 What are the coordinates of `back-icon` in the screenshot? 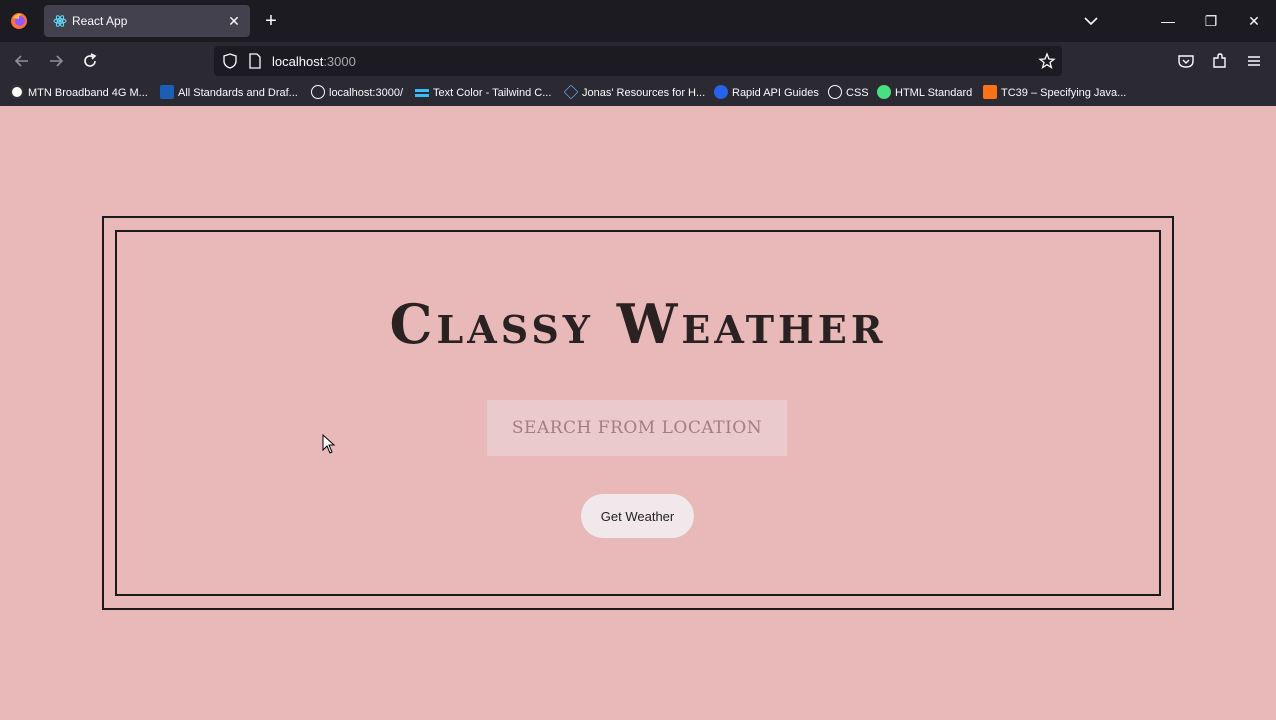 It's located at (22, 61).